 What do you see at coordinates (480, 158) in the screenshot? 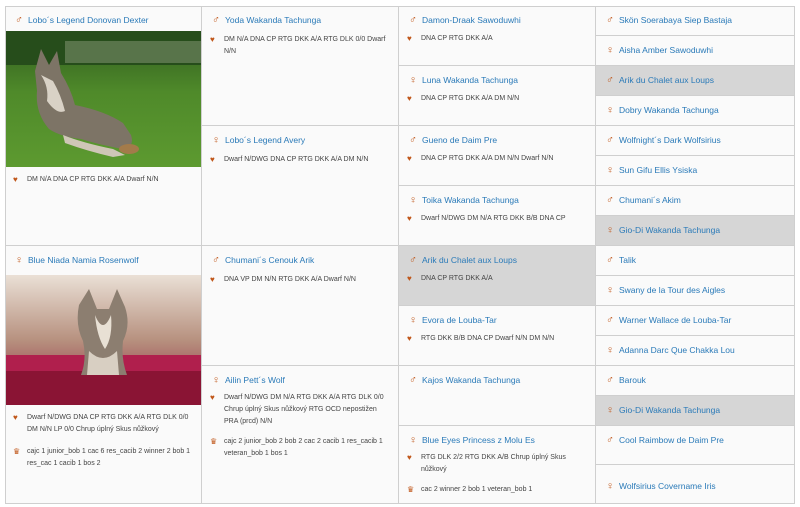
I see `dog-tests: ♥ DNA CP RTG DKK A/A DM N/N Dwarf N/N` at bounding box center [480, 158].